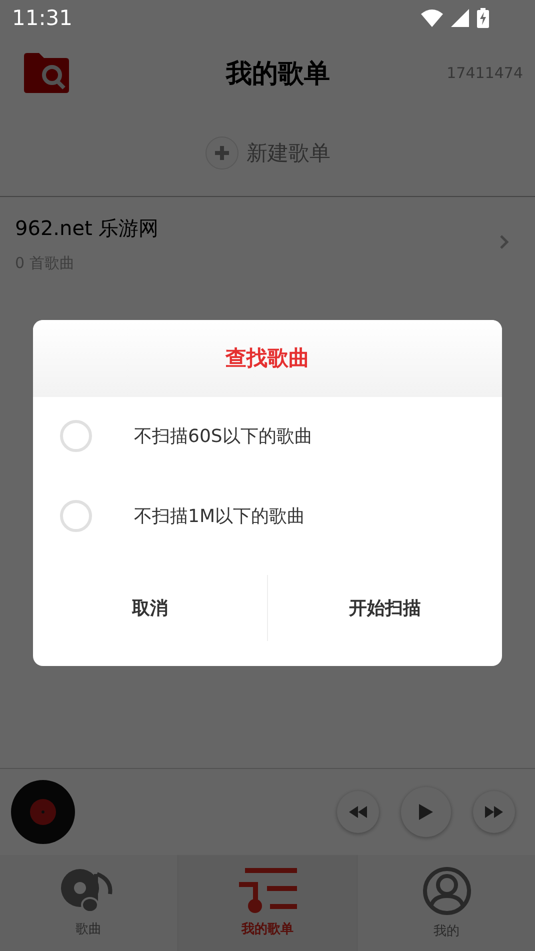 The image size is (535, 951). Describe the element at coordinates (221, 153) in the screenshot. I see `plus-icon` at that location.